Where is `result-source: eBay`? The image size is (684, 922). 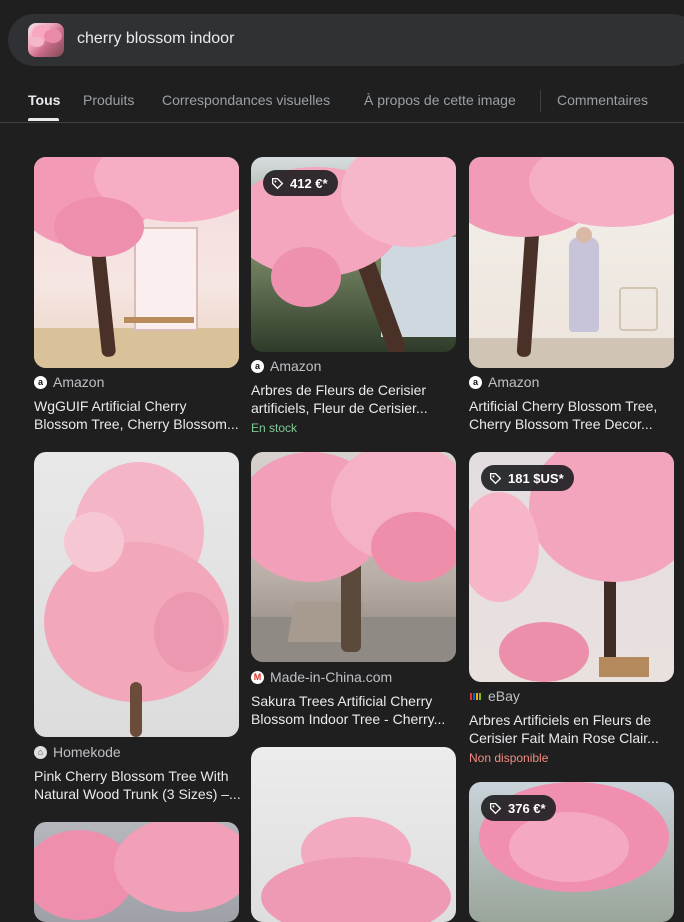
result-source: eBay is located at coordinates (494, 696).